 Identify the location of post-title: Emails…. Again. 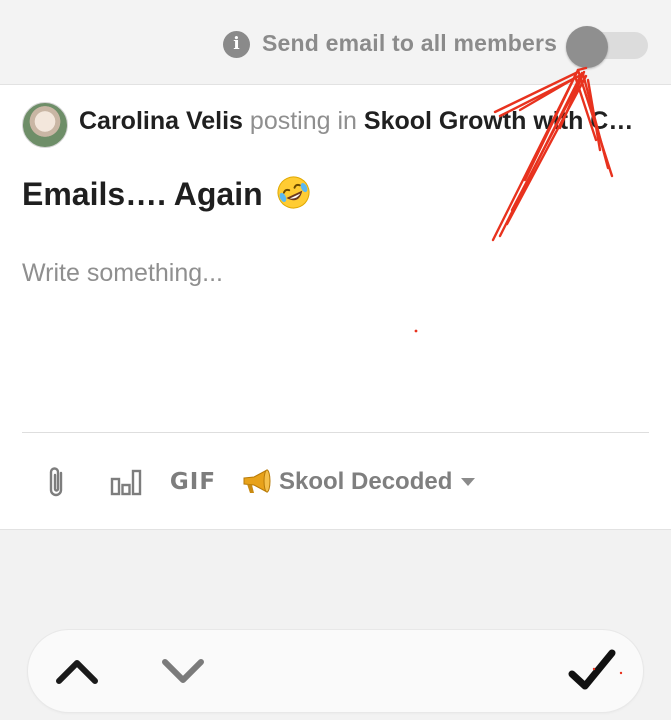
(142, 194).